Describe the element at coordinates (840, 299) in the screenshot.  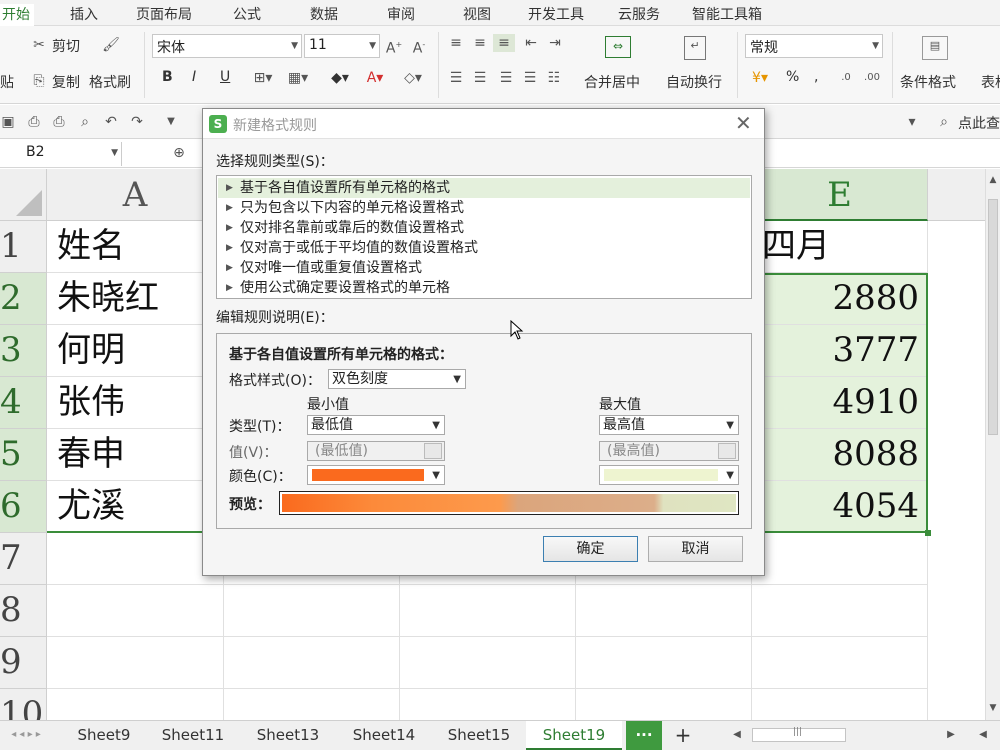
I see `cell-e2: 2880` at that location.